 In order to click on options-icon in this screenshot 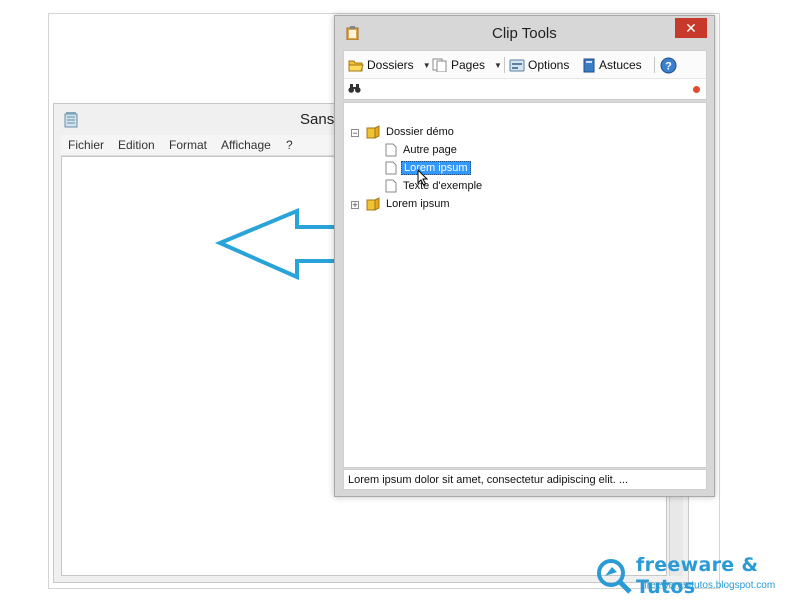, I will do `click(517, 65)`.